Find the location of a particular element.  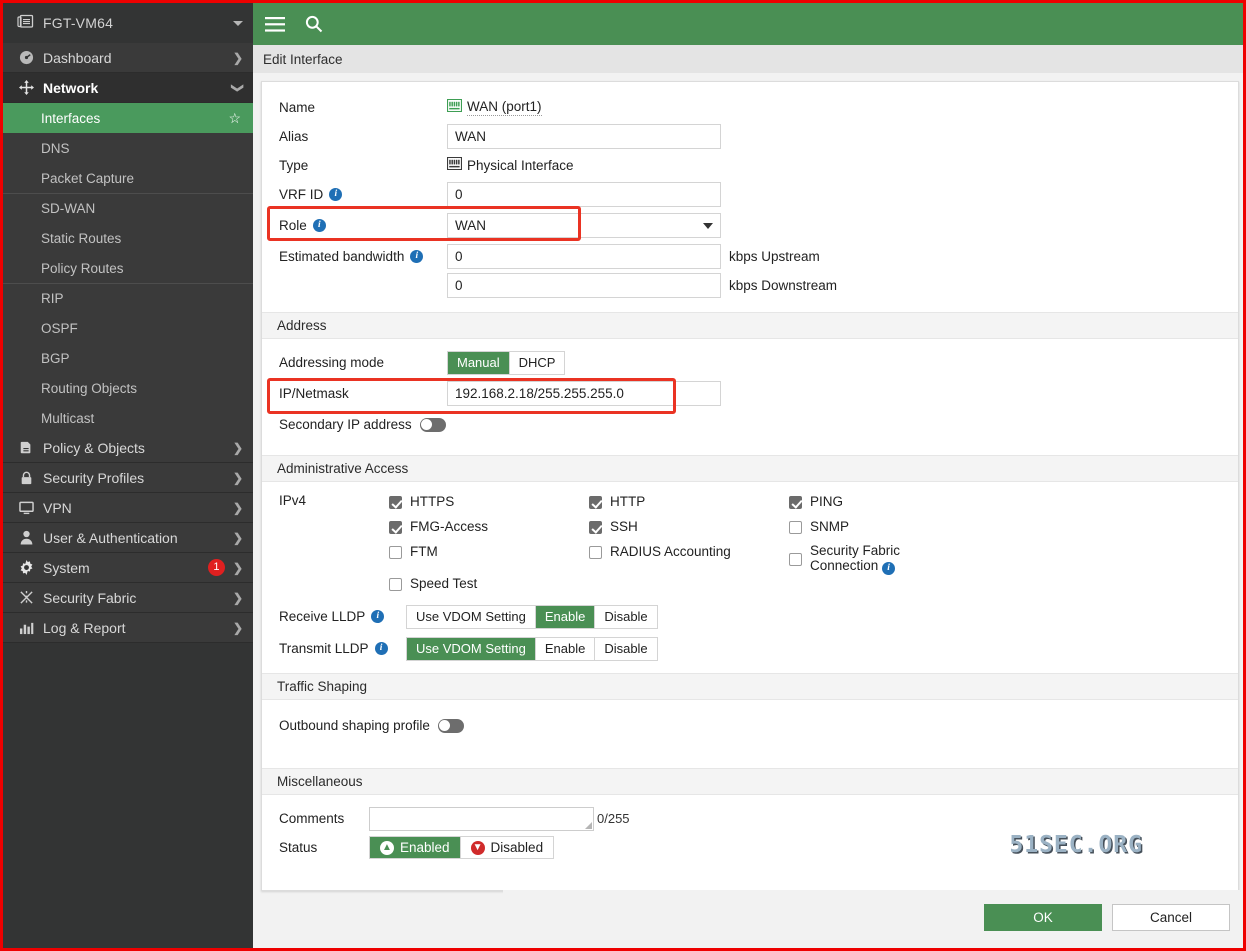

checkbox-row: Speed Test is located at coordinates (489, 587).